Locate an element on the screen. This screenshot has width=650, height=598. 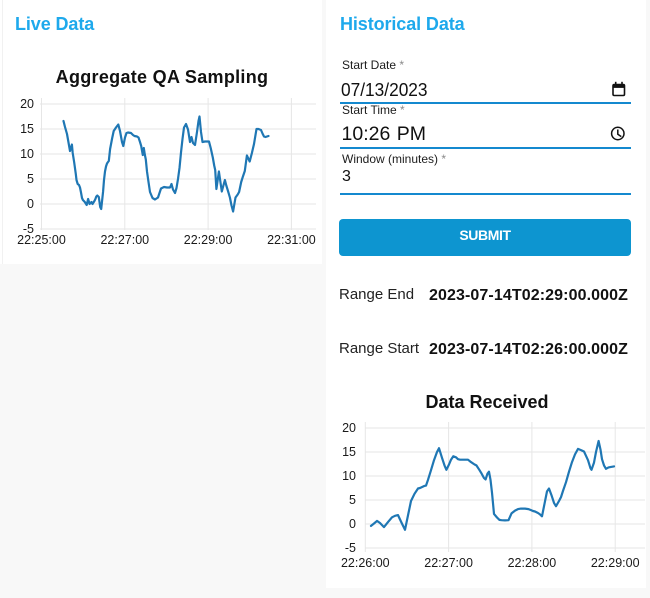
svg-text: 22:25:00 is located at coordinates (41, 240).